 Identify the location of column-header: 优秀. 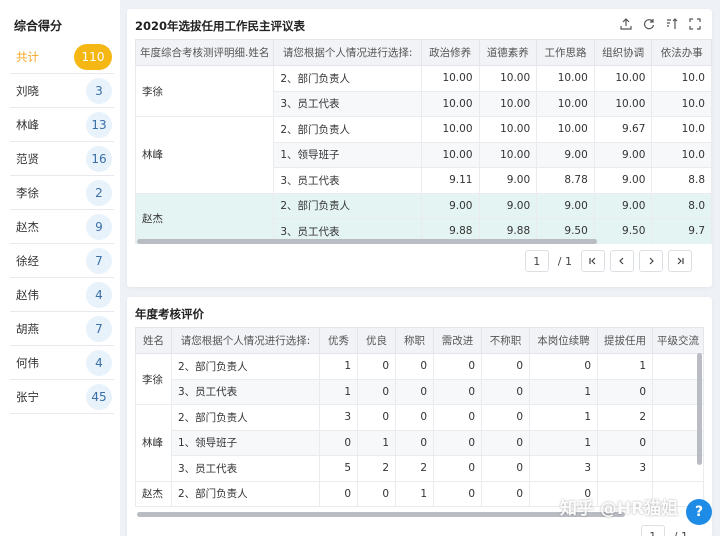
(338, 340).